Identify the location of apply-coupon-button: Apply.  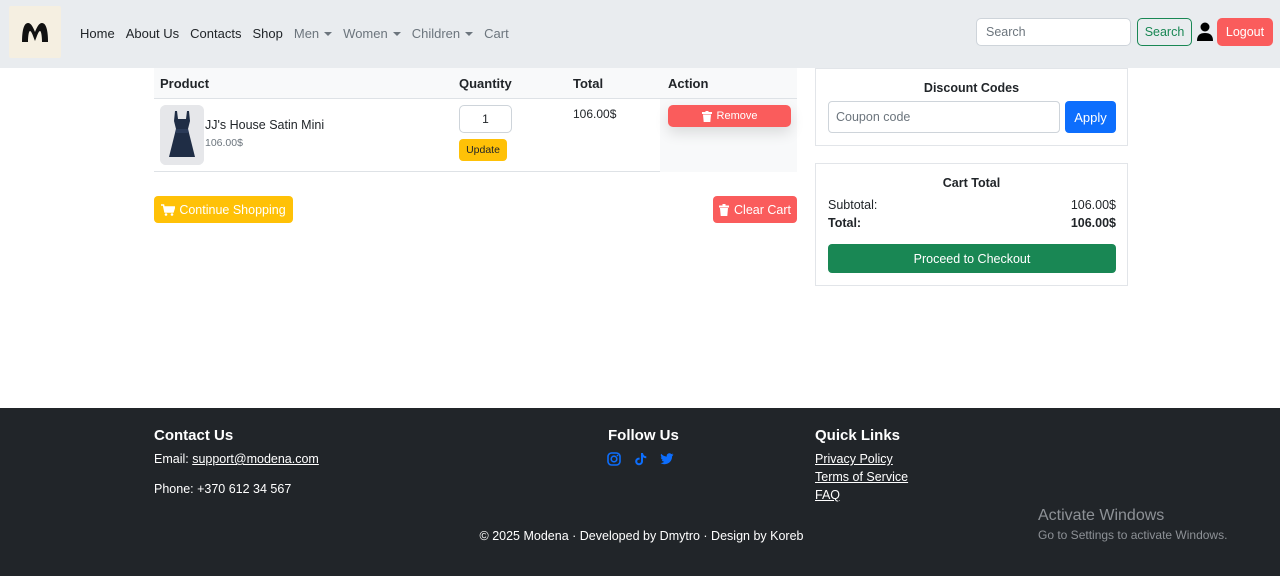
(1090, 117).